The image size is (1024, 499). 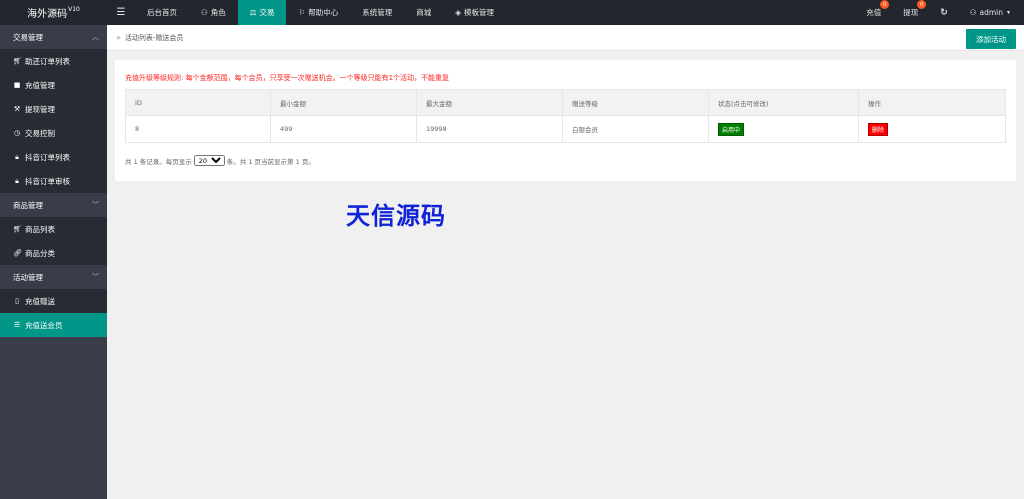 I want to click on nav-recharge-label: 充值, so click(x=874, y=12).